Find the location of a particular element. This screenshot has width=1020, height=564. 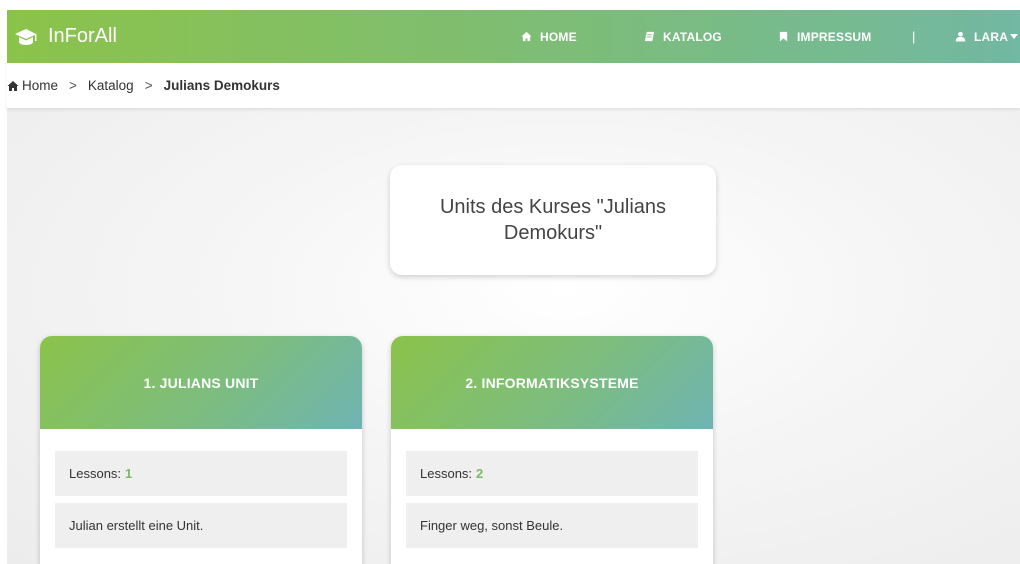

breadcrumb-current-label: Julians Demokurs is located at coordinates (221, 85).